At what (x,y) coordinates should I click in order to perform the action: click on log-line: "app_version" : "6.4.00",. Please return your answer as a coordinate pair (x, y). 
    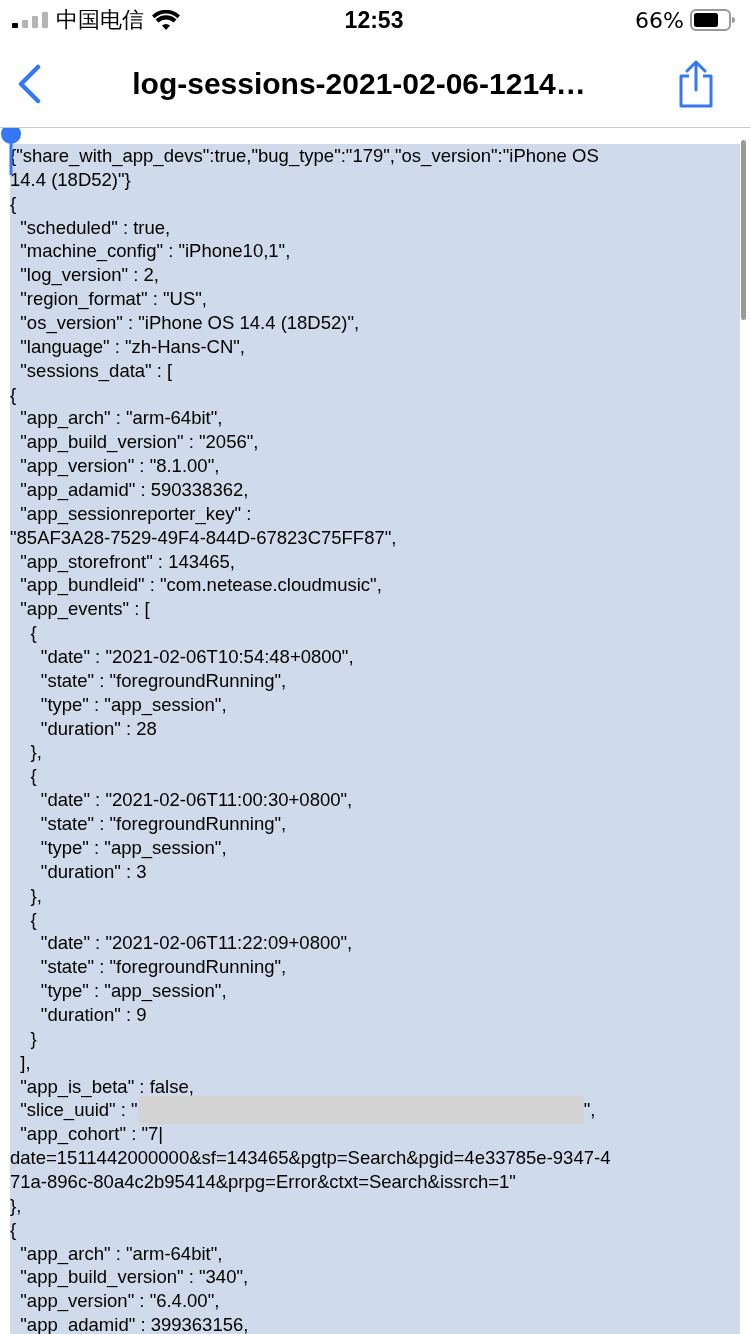
    Looking at the image, I should click on (120, 1301).